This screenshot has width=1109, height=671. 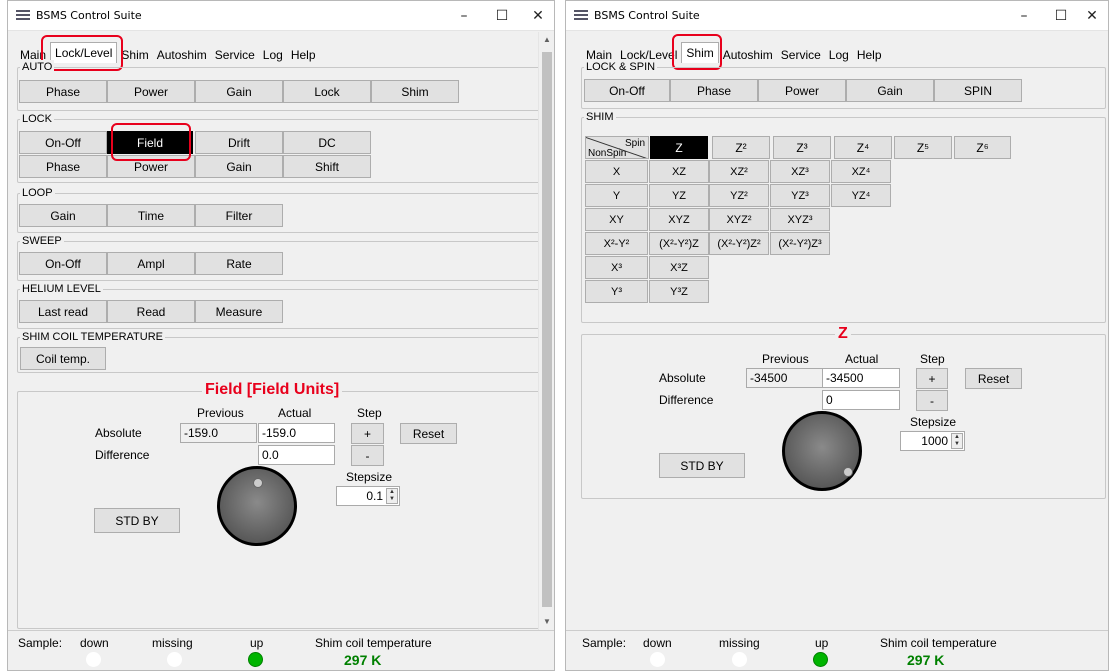 I want to click on sweep-group-title: SWEEP, so click(x=42, y=241).